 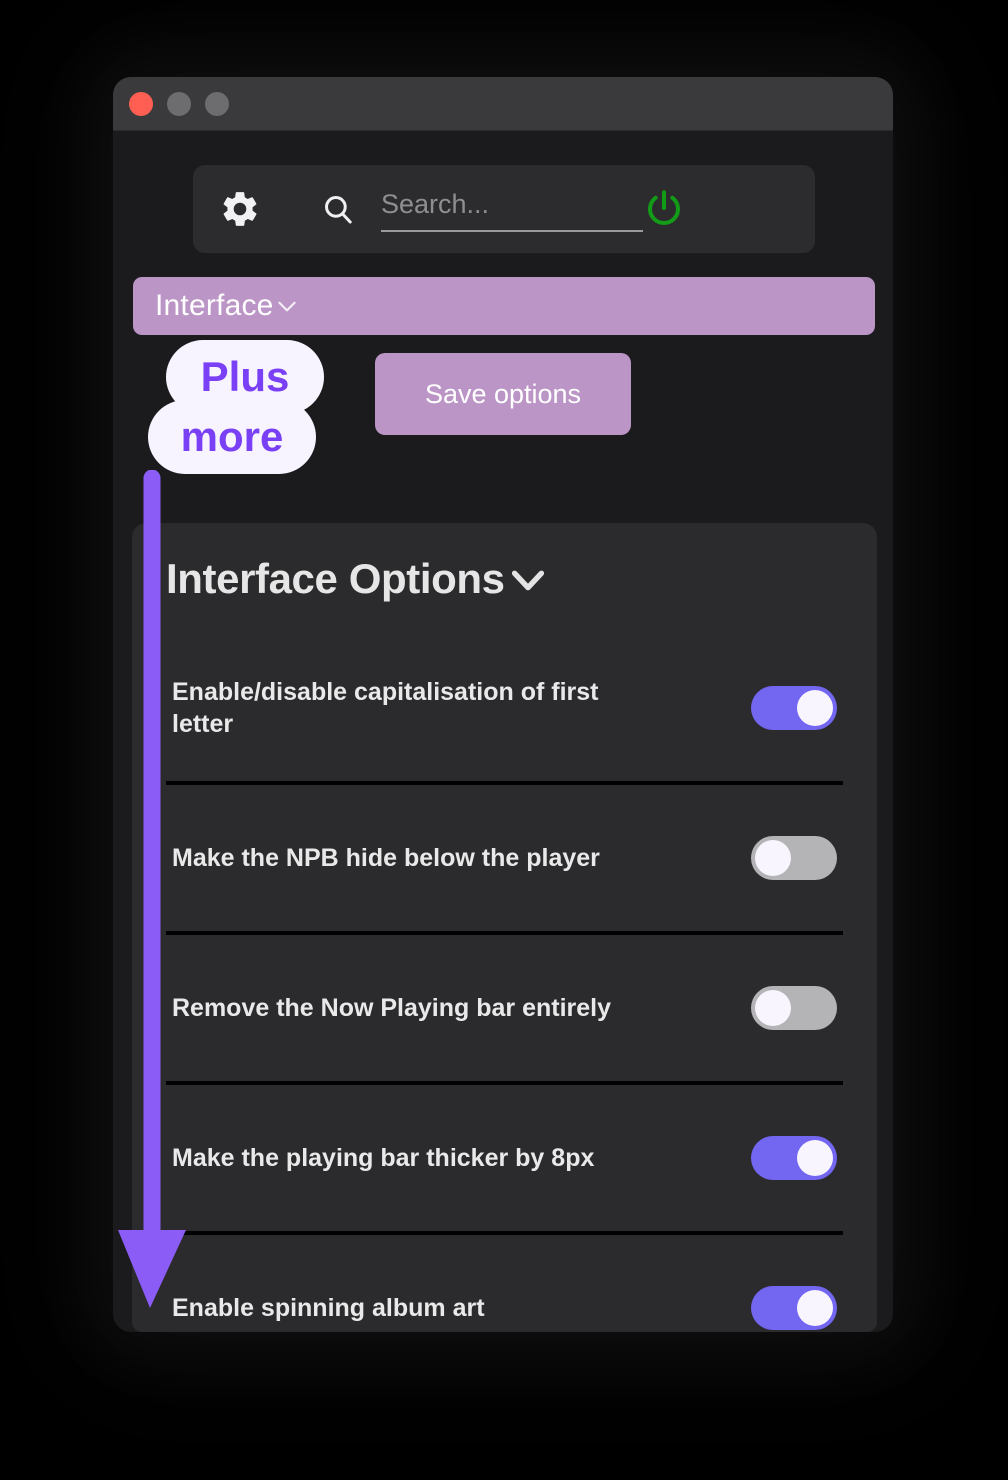 What do you see at coordinates (503, 104) in the screenshot?
I see `window-titlebar` at bounding box center [503, 104].